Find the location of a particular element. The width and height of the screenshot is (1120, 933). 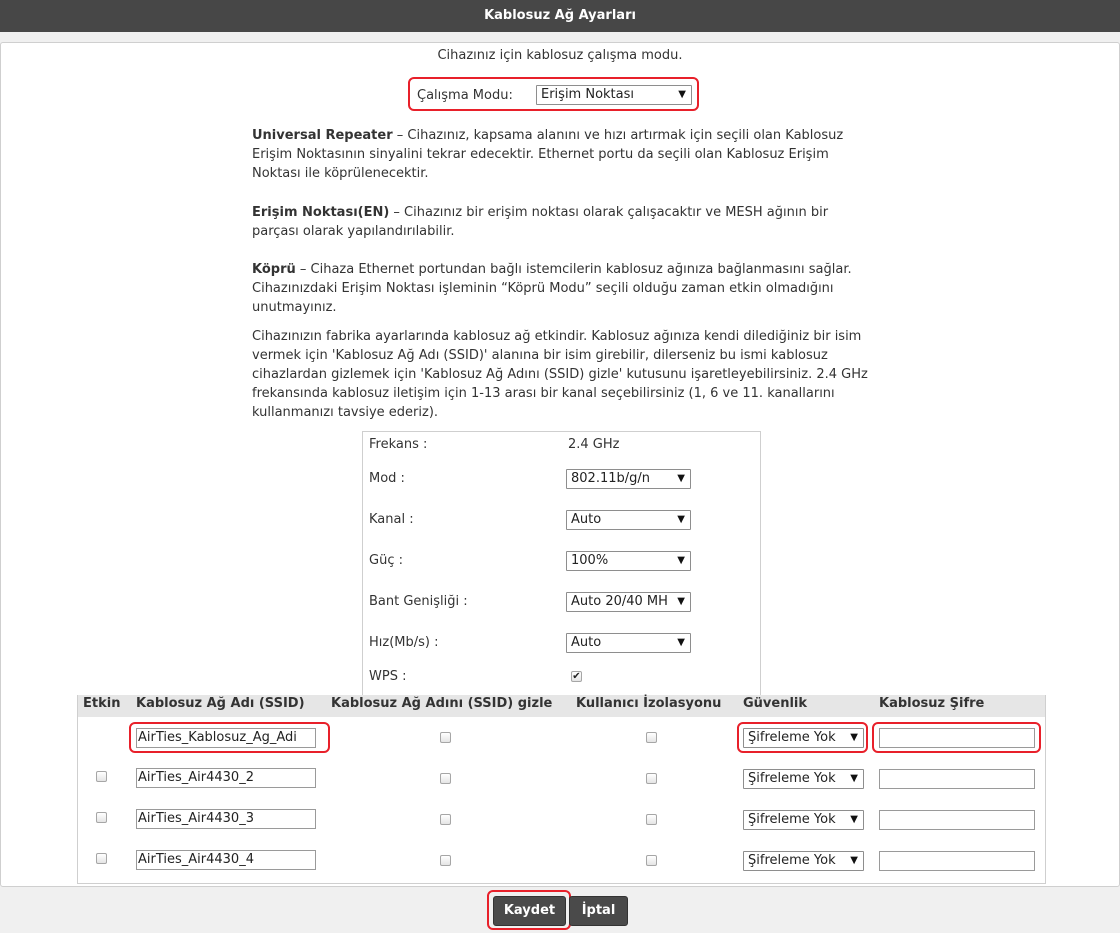

header-ssid: Kablosuz Ağ Adı (SSID) is located at coordinates (220, 703).